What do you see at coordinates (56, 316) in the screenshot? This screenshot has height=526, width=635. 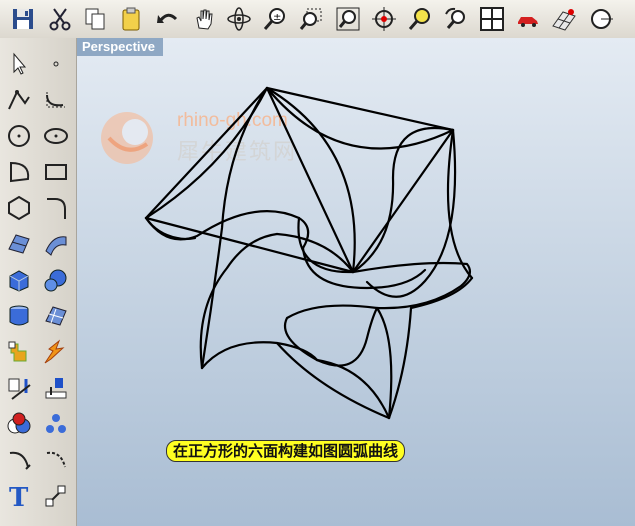 I see `mesh-icon` at bounding box center [56, 316].